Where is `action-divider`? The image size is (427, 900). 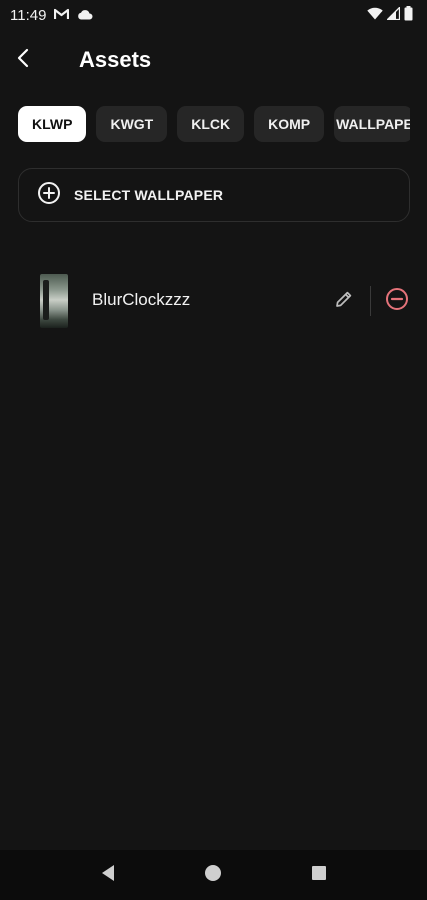
action-divider is located at coordinates (370, 301).